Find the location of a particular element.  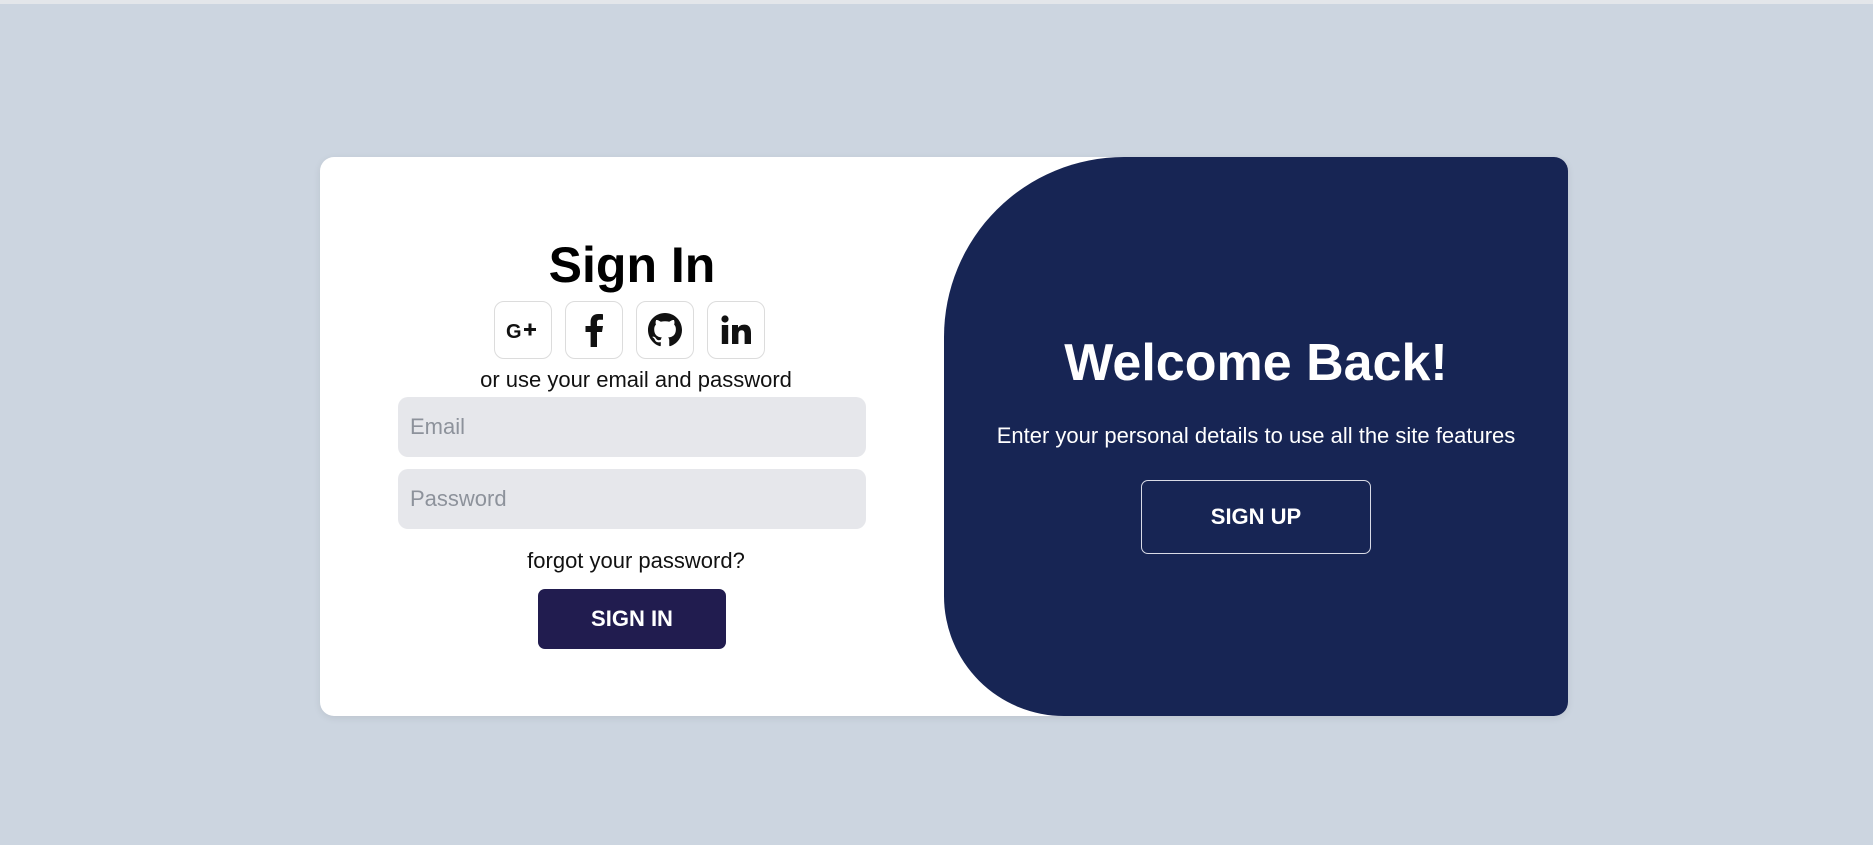

github-icon is located at coordinates (665, 330).